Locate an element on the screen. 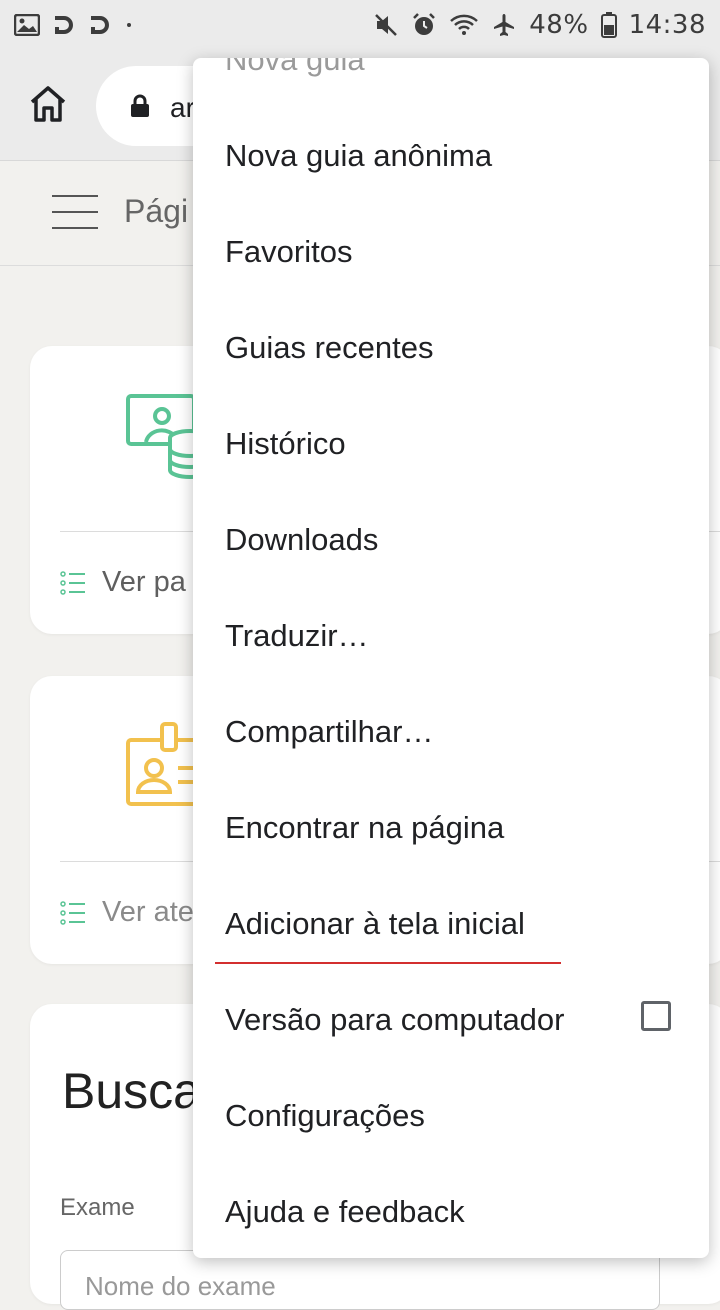  airplane-icon is located at coordinates (504, 25).